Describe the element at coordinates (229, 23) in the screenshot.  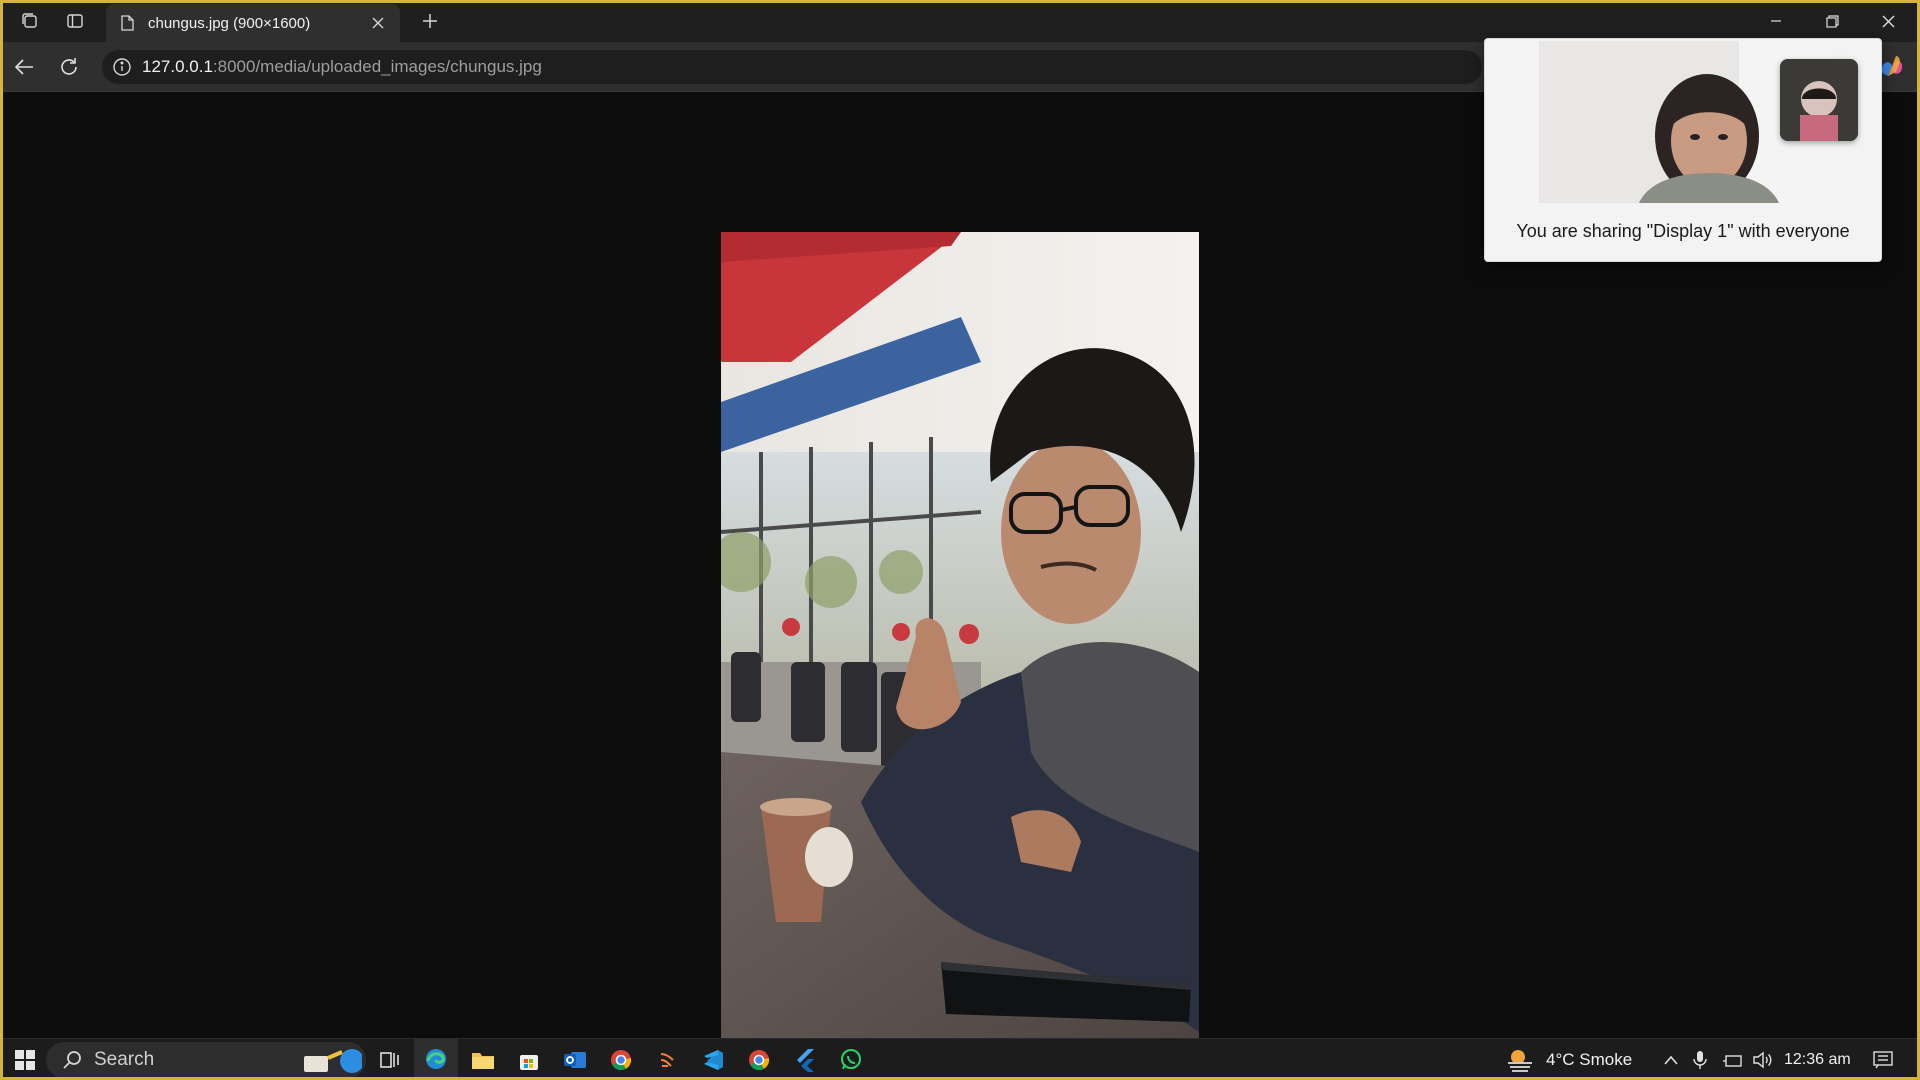
I see `tab-title: chungus.jpg (900×1600)` at that location.